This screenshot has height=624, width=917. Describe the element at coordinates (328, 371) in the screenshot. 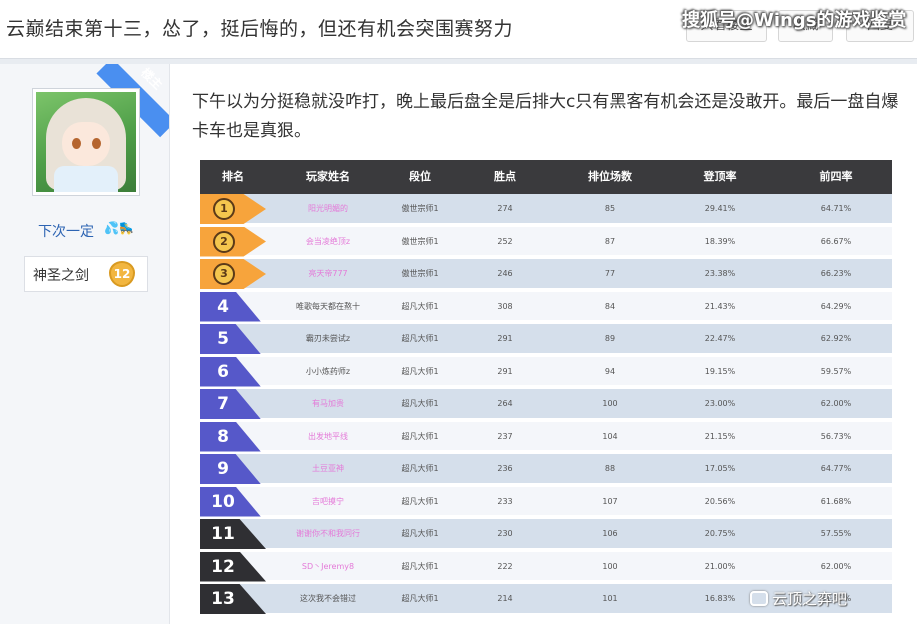

I see `ranking-cell-name: 小小炼药师z` at that location.